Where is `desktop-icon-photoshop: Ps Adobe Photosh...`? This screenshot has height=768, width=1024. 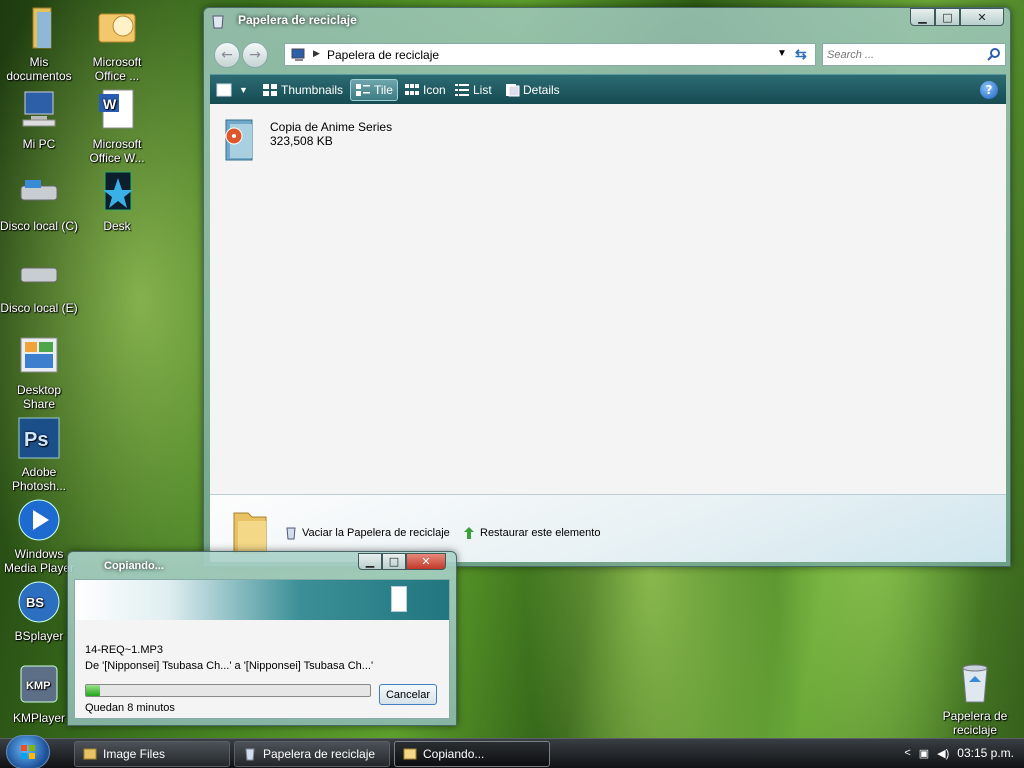
desktop-icon-photoshop: Ps Adobe Photosh... is located at coordinates (39, 454).